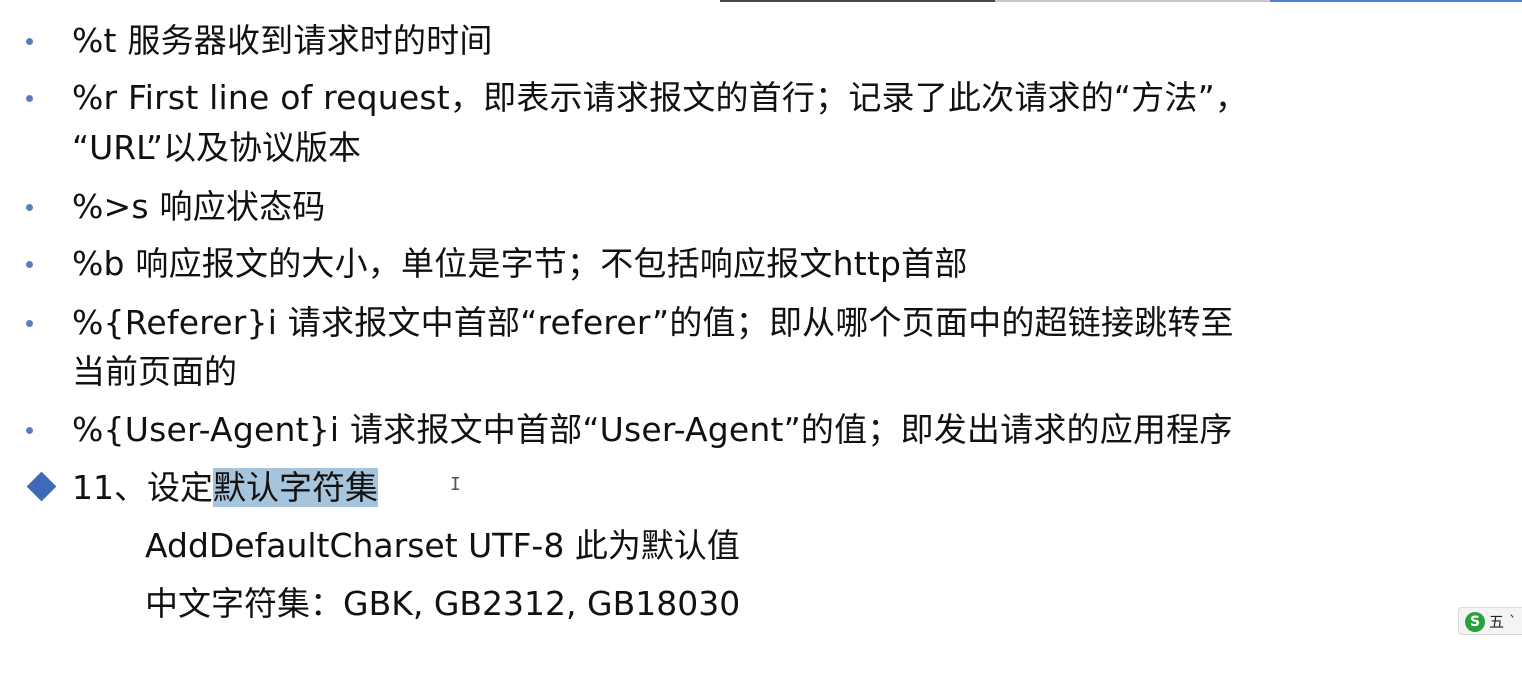 This screenshot has height=691, width=1522. Describe the element at coordinates (199, 206) in the screenshot. I see `bullet-text-status-code: %>s 响应状态码` at that location.